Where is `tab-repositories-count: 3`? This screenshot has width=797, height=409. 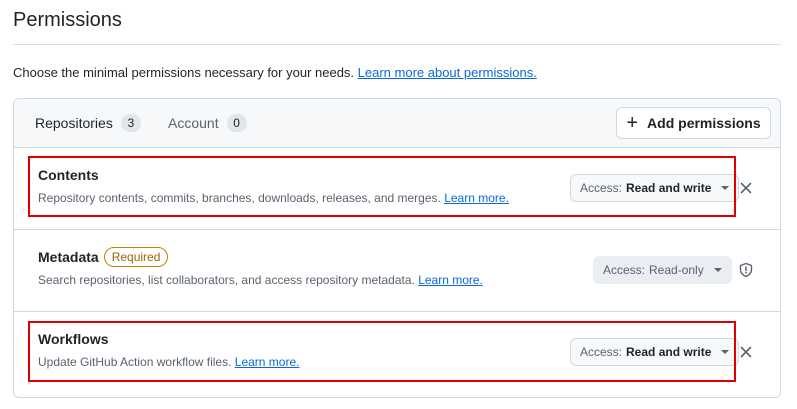 tab-repositories-count: 3 is located at coordinates (130, 123).